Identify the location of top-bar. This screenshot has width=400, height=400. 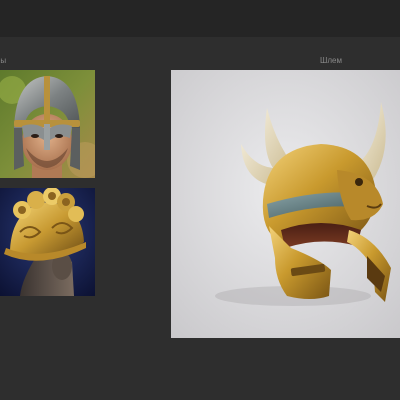
(200, 18).